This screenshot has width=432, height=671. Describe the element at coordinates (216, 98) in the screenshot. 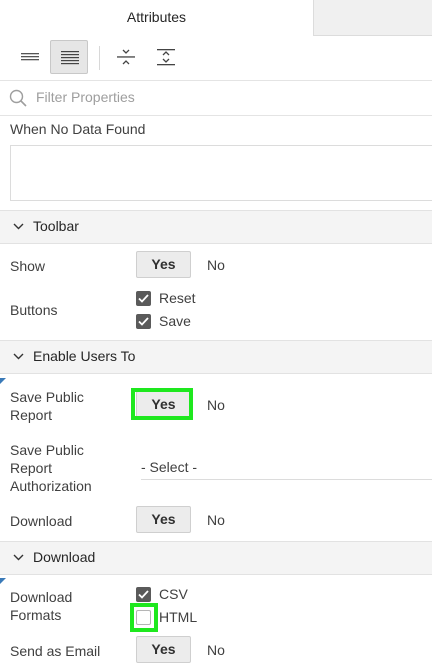

I see `filter-properties-input: Filter Properties` at that location.